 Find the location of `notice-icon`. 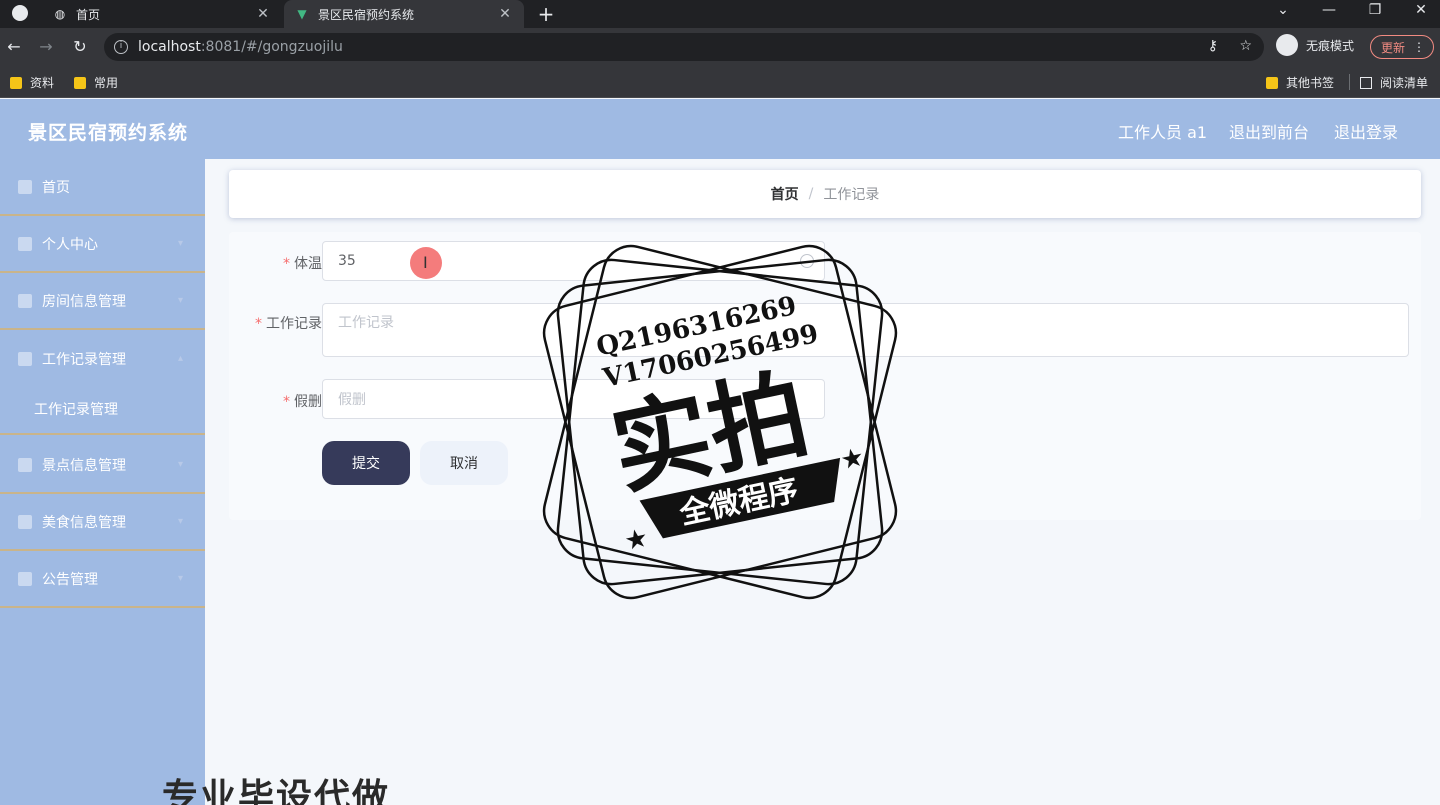

notice-icon is located at coordinates (25, 578).